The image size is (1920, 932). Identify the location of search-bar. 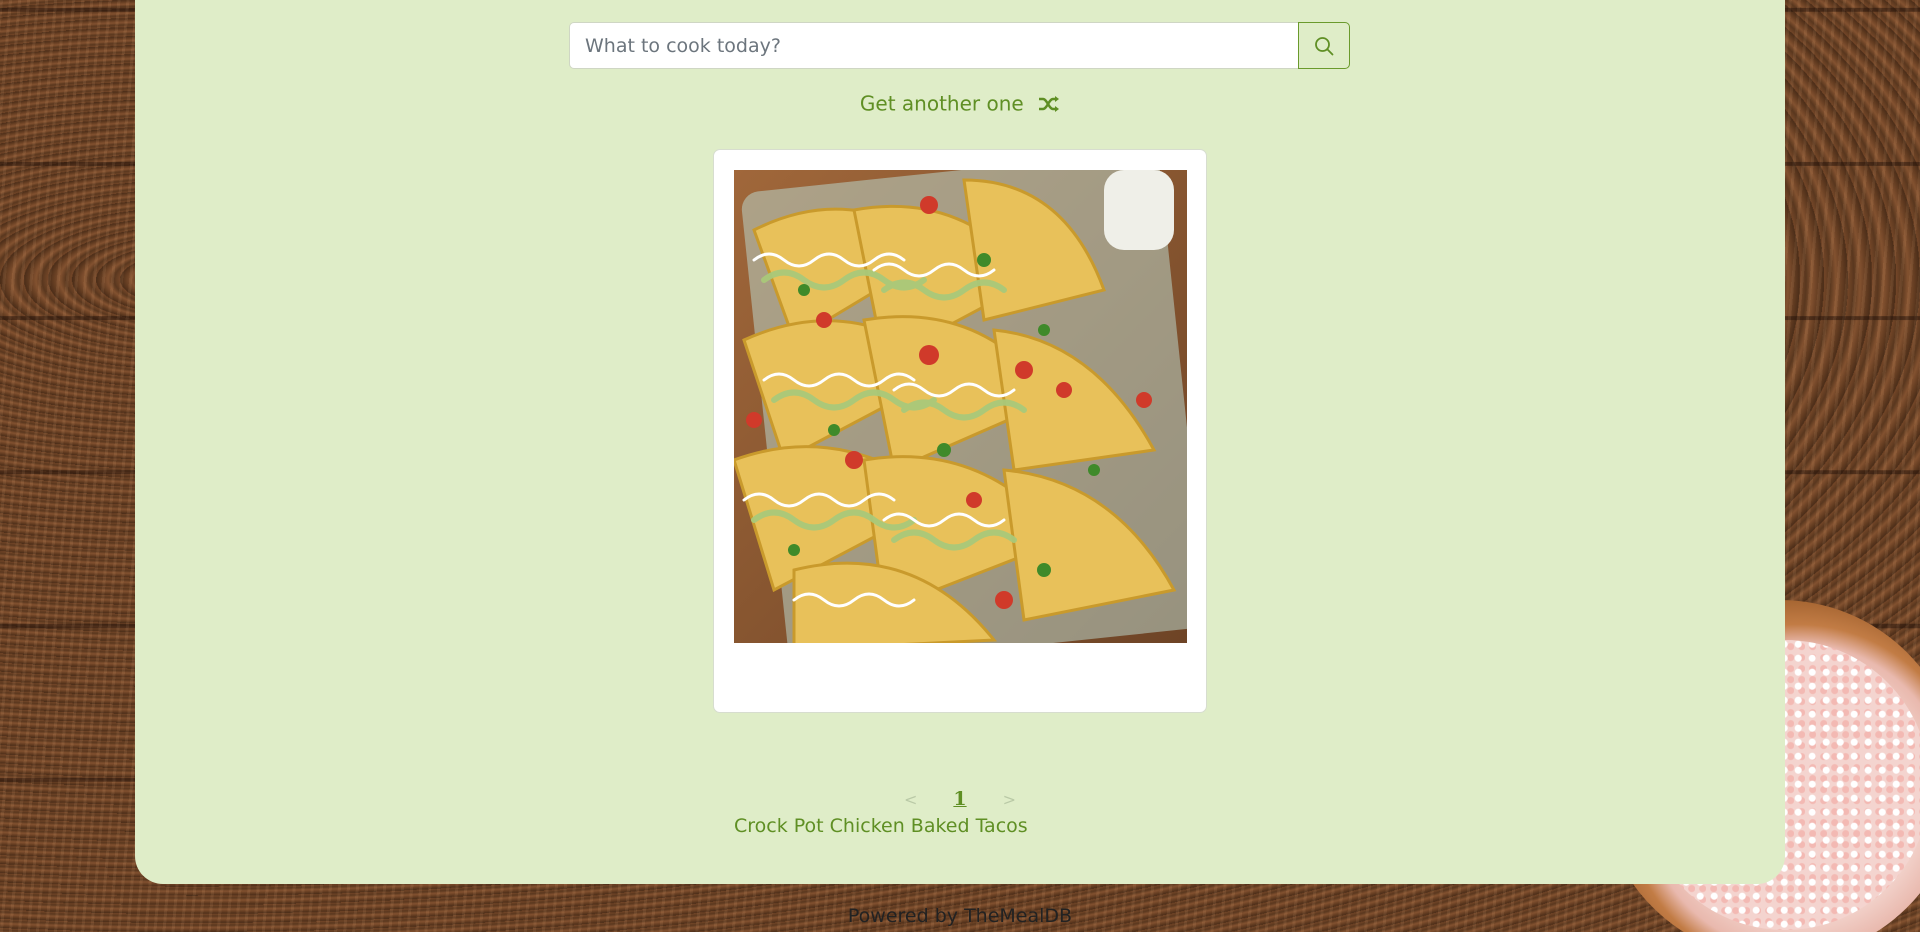
(959, 45).